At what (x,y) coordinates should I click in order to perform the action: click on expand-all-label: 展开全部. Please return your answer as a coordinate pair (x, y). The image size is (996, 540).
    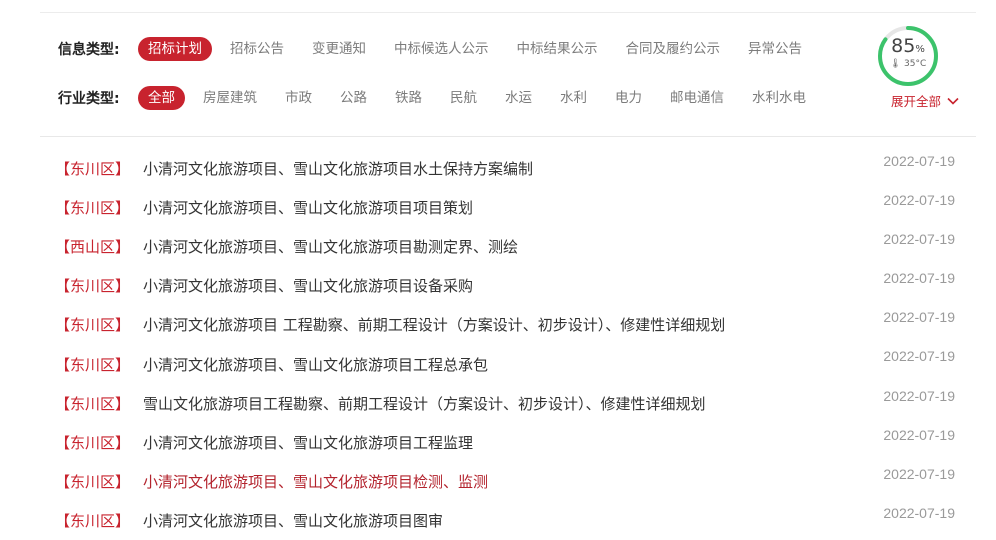
    Looking at the image, I should click on (916, 101).